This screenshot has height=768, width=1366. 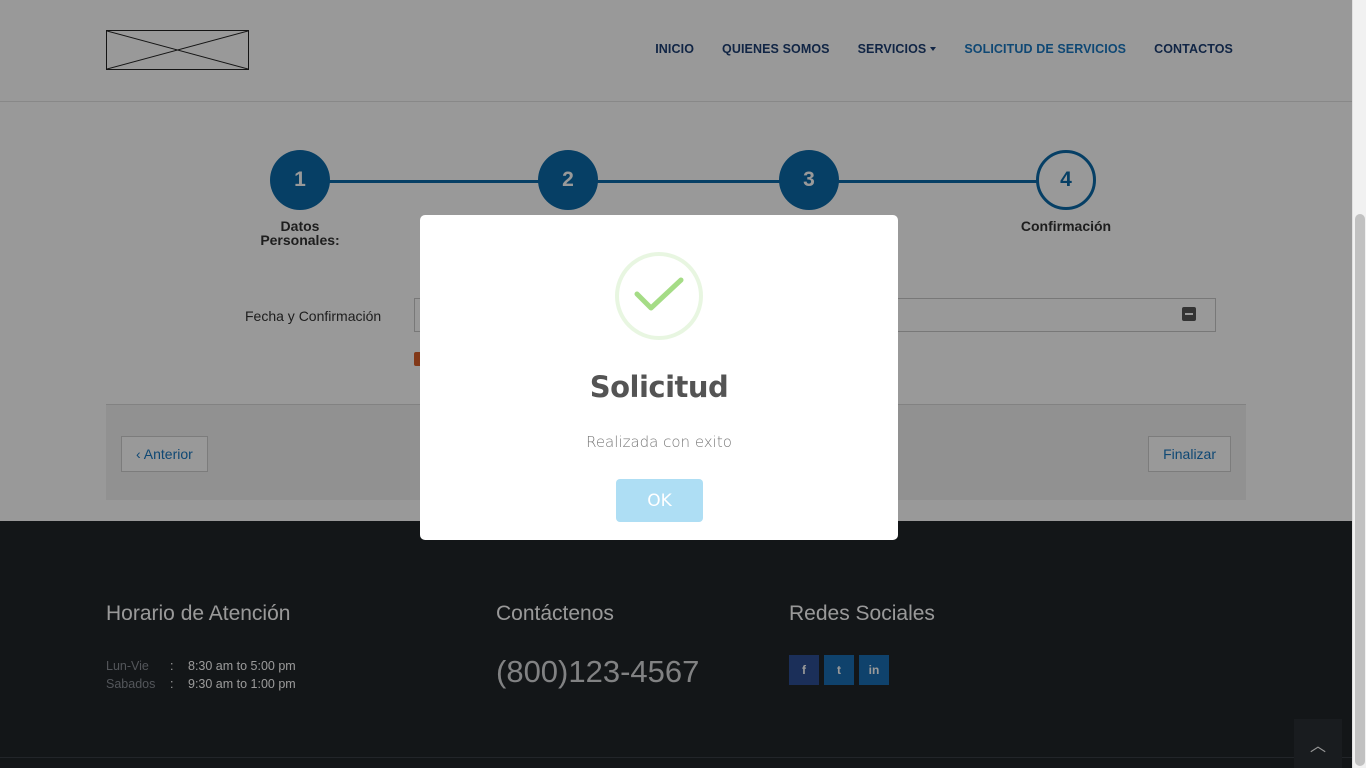 What do you see at coordinates (659, 387) in the screenshot?
I see `dialog-title: Solicitud` at bounding box center [659, 387].